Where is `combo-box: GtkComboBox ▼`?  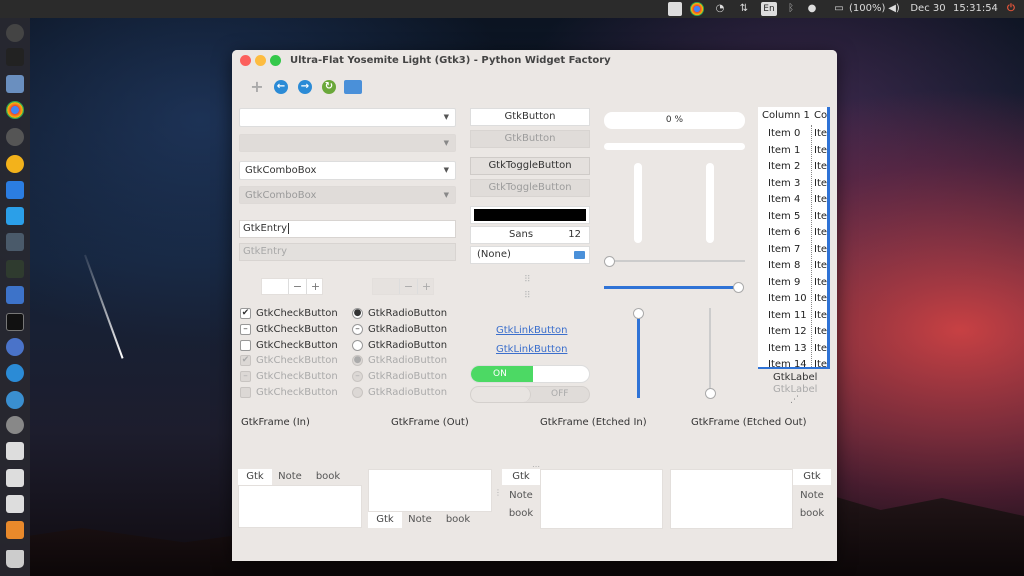 combo-box: GtkComboBox ▼ is located at coordinates (347, 170).